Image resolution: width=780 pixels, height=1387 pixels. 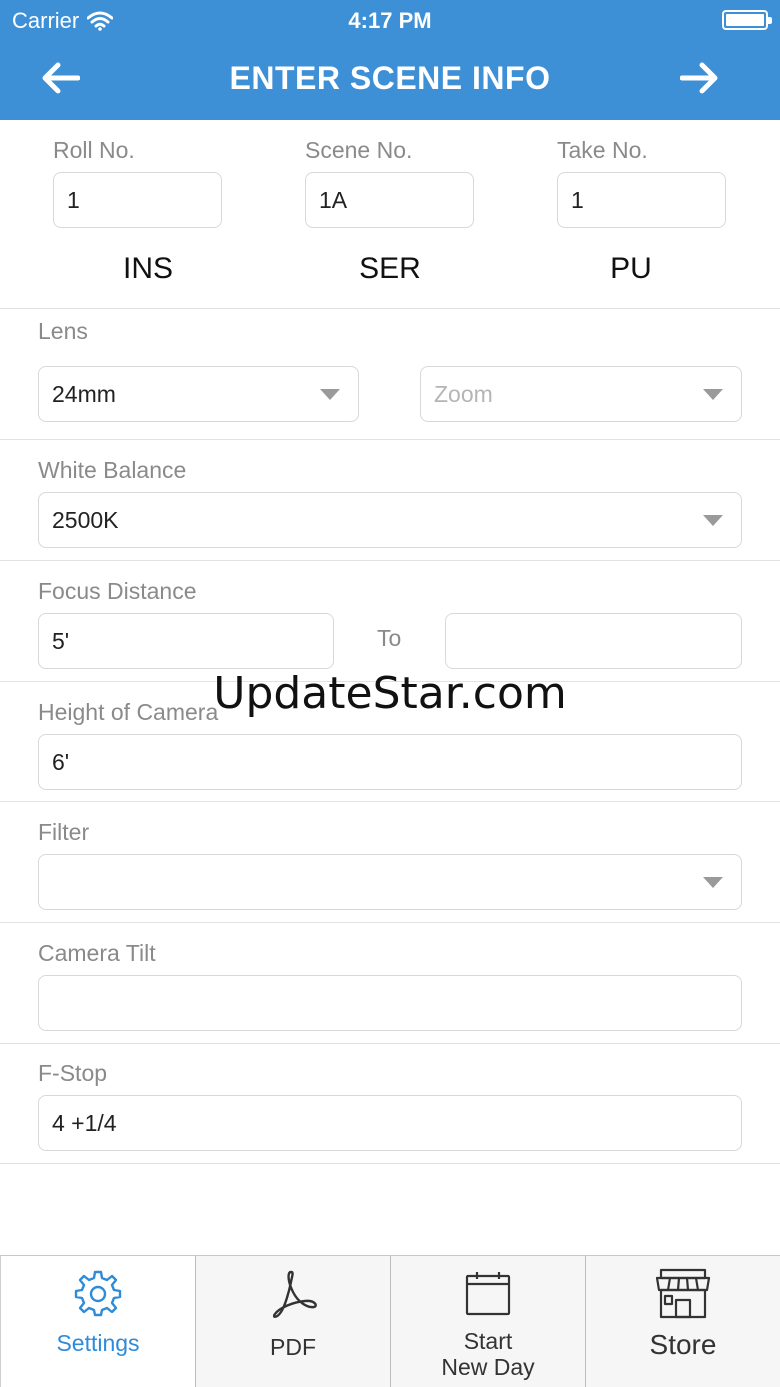 What do you see at coordinates (64, 832) in the screenshot?
I see `filter-label: Filter` at bounding box center [64, 832].